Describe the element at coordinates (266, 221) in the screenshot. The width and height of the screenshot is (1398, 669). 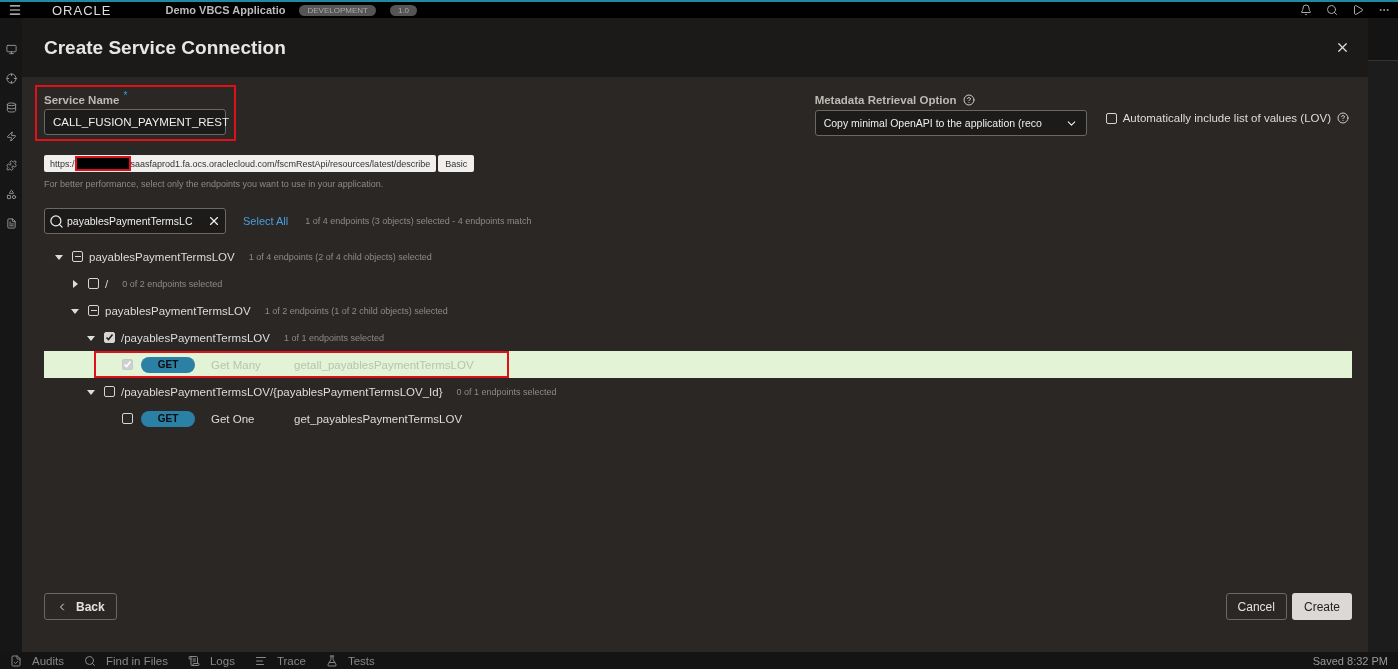
I see `select-all-link: Select All` at that location.